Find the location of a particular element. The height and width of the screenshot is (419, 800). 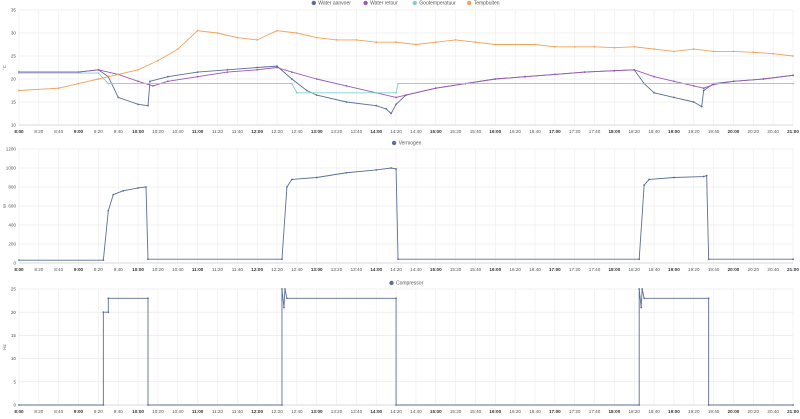

x-tick-label: 8:00 is located at coordinates (19, 269).